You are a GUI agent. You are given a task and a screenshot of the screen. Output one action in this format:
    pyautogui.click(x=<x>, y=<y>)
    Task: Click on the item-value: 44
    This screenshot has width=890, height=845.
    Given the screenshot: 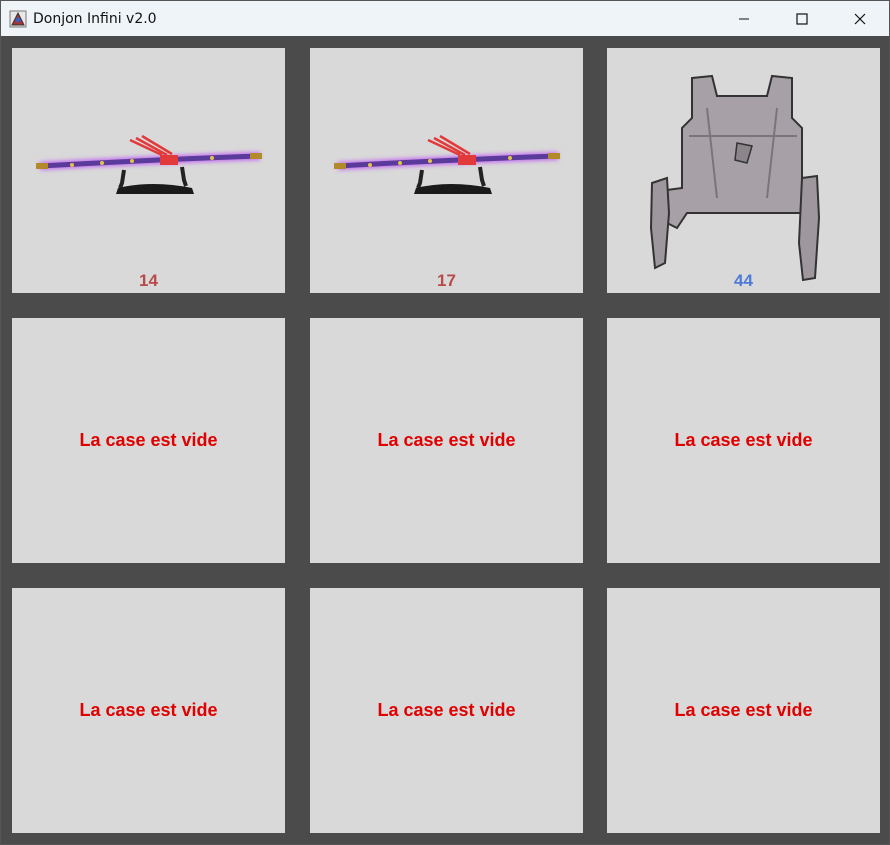 What is the action you would take?
    pyautogui.click(x=743, y=280)
    